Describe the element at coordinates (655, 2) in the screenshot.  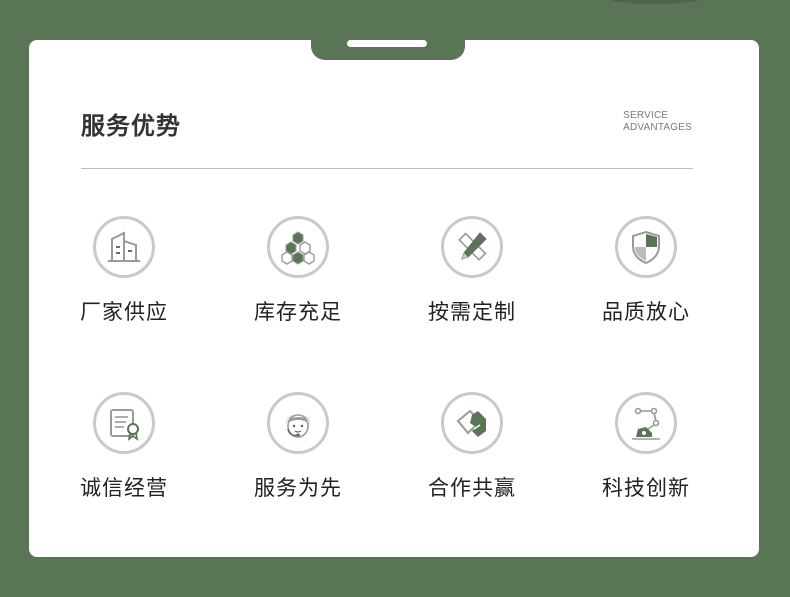
I see `top-shadow` at that location.